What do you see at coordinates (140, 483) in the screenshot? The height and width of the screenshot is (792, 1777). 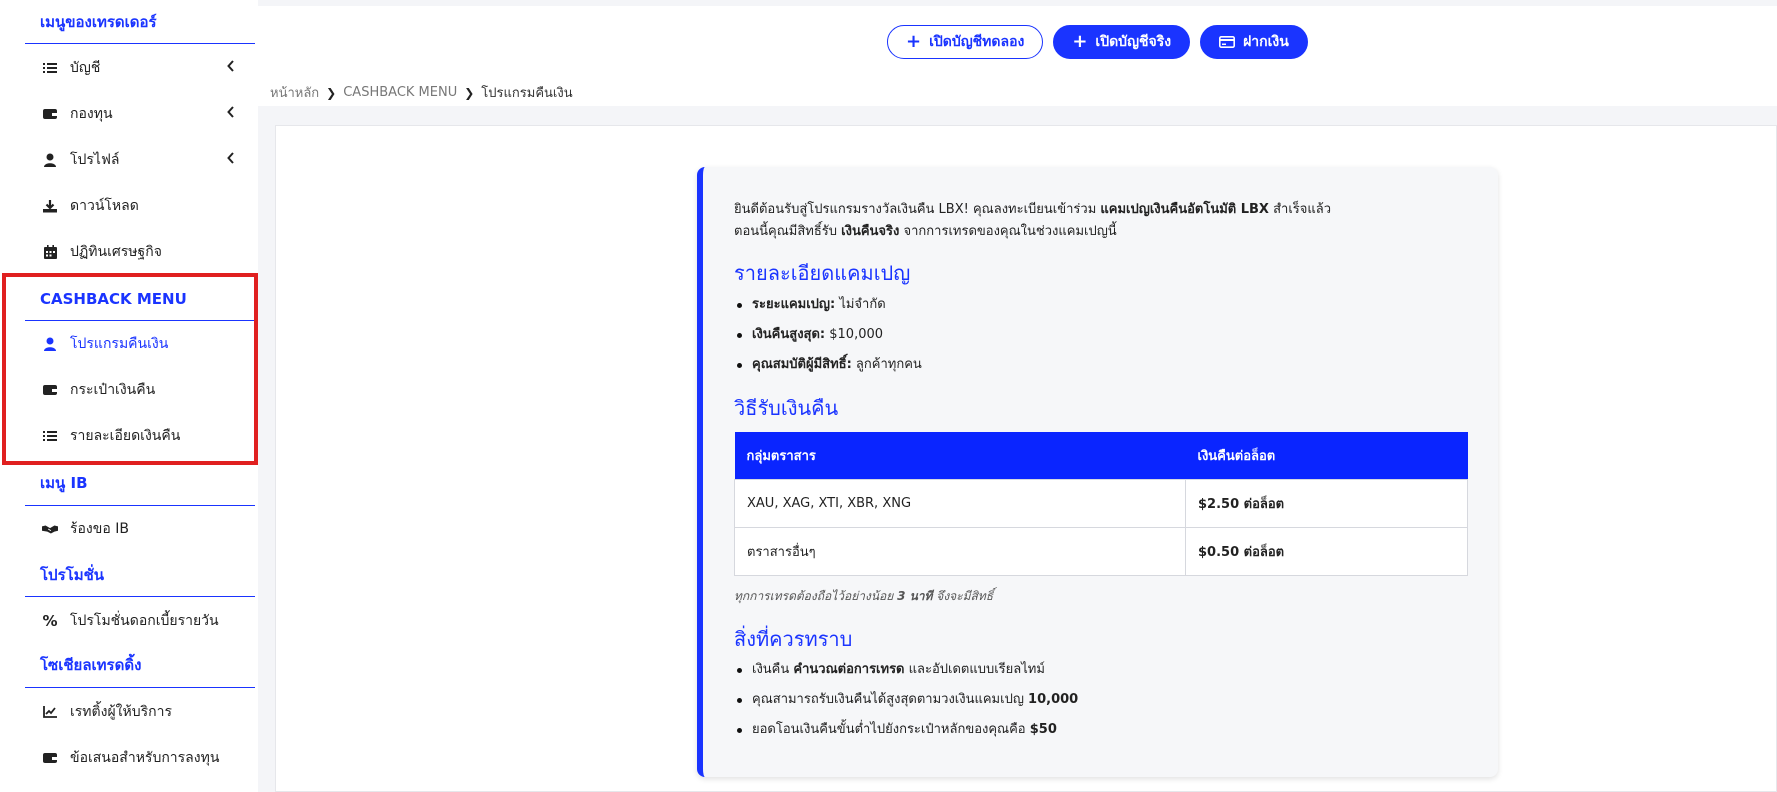 I see `ib-menu-title: เมนู IB` at bounding box center [140, 483].